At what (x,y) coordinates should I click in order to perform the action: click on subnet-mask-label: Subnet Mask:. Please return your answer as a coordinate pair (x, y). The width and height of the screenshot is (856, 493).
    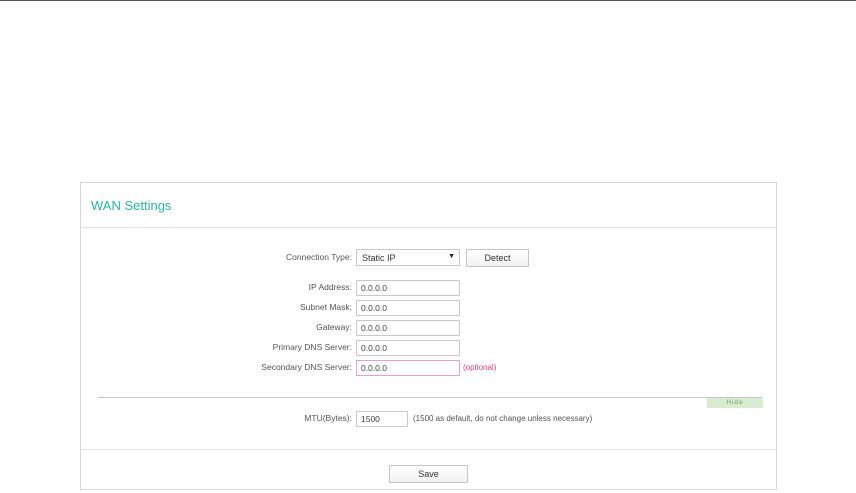
    Looking at the image, I should click on (326, 307).